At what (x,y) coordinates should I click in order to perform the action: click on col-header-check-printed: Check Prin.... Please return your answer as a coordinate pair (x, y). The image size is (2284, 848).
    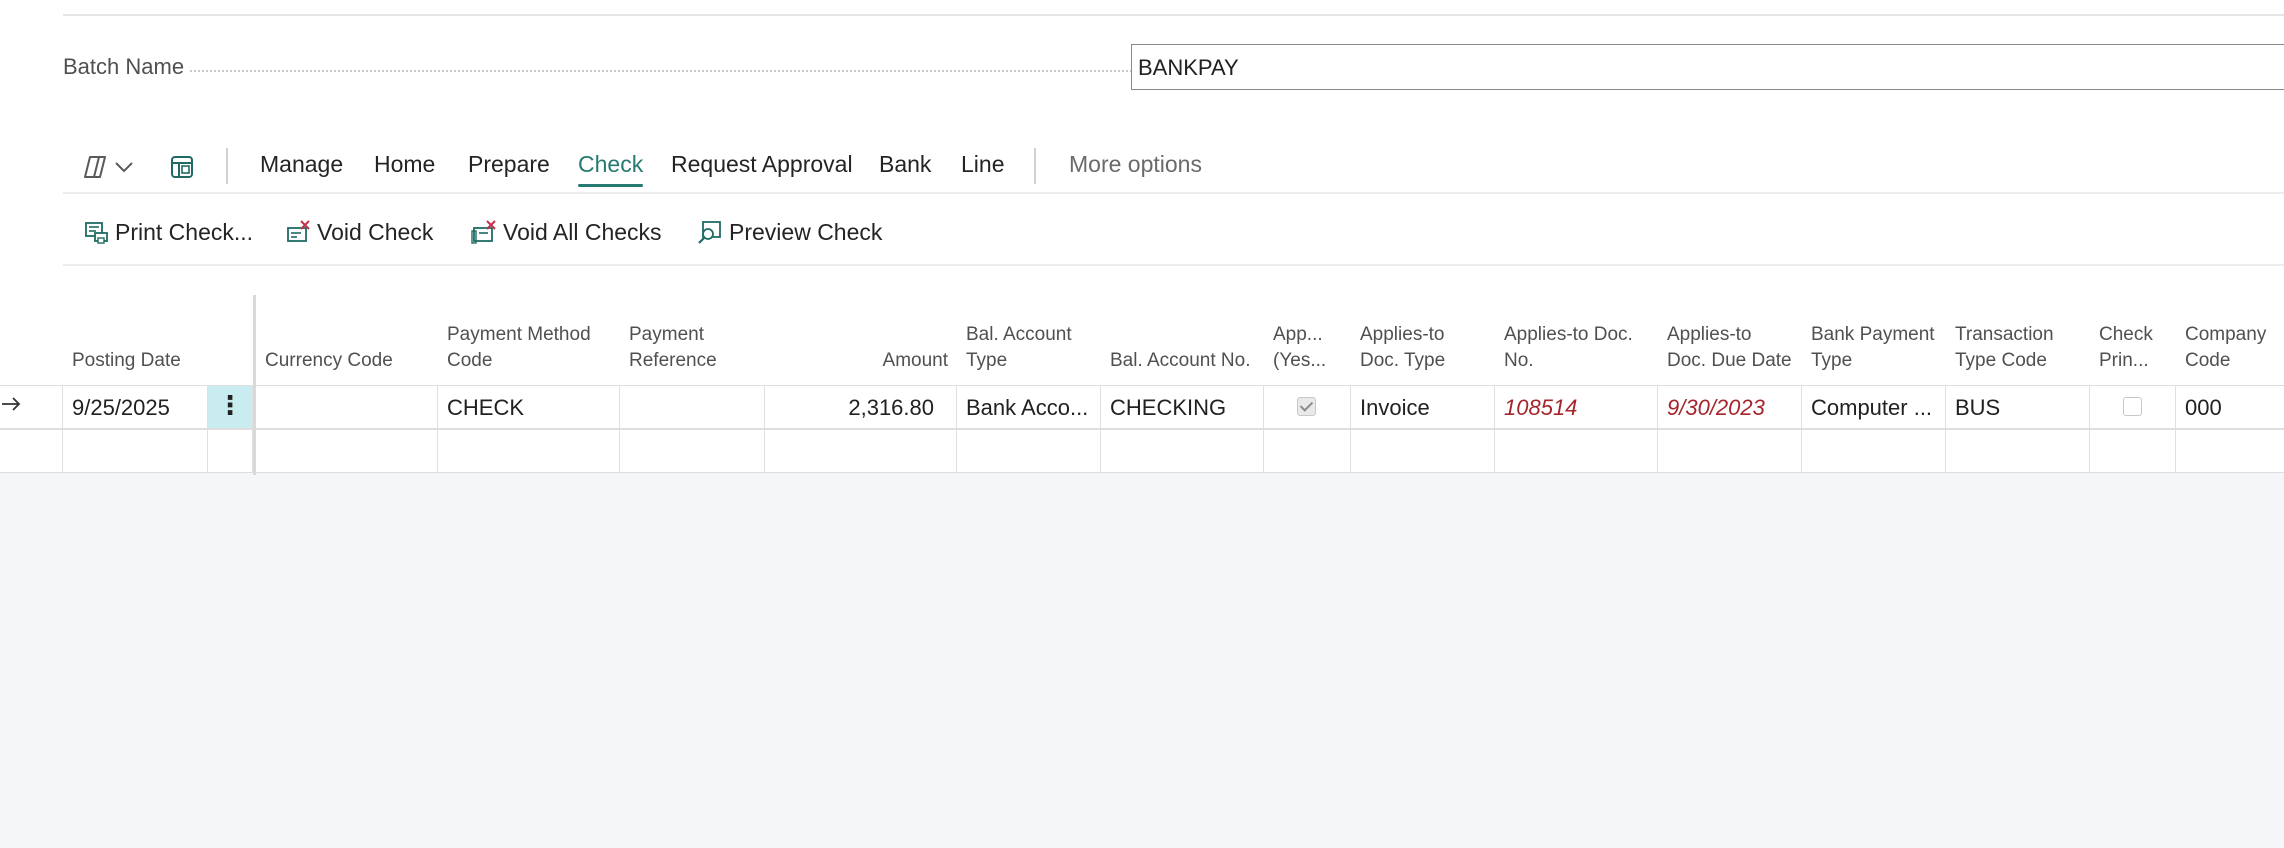
    Looking at the image, I should click on (2133, 348).